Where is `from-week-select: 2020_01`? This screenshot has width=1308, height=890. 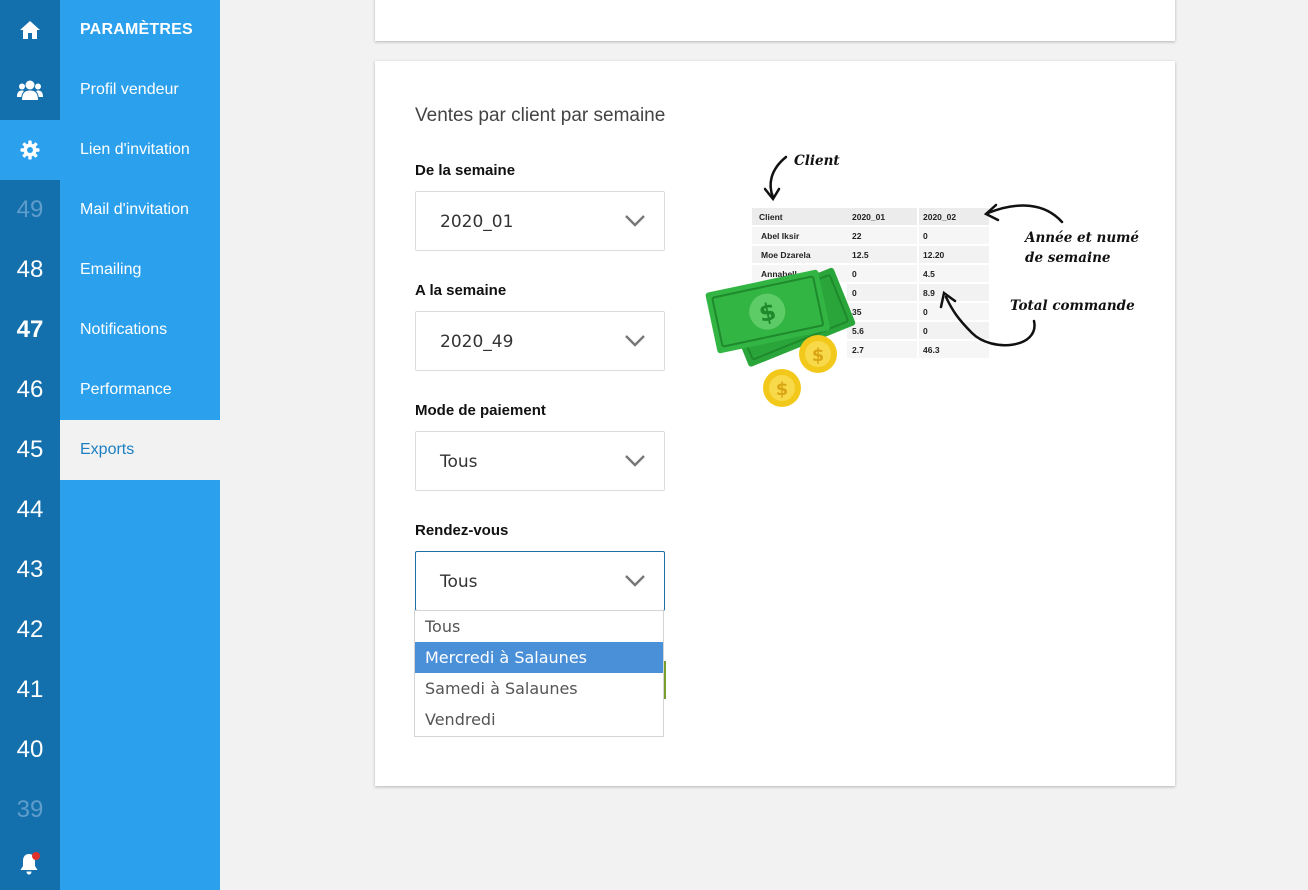 from-week-select: 2020_01 is located at coordinates (540, 221).